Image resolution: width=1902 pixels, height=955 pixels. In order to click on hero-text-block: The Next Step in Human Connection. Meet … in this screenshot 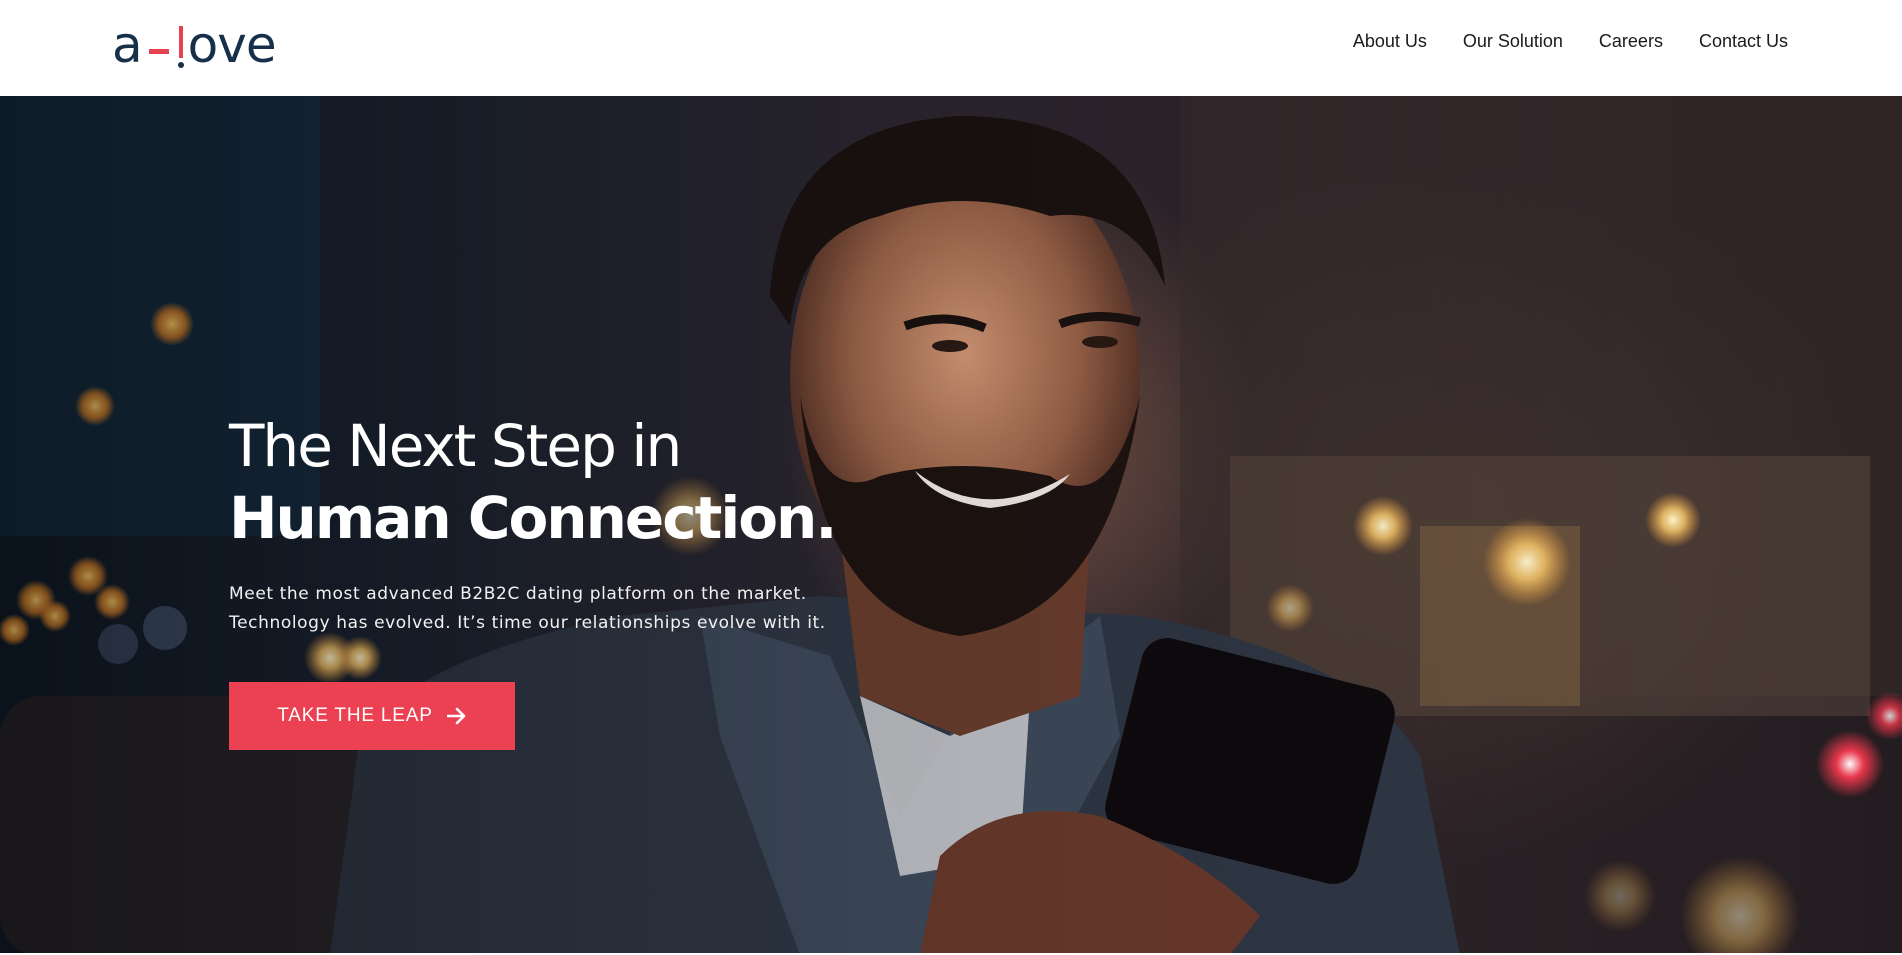, I will do `click(533, 524)`.